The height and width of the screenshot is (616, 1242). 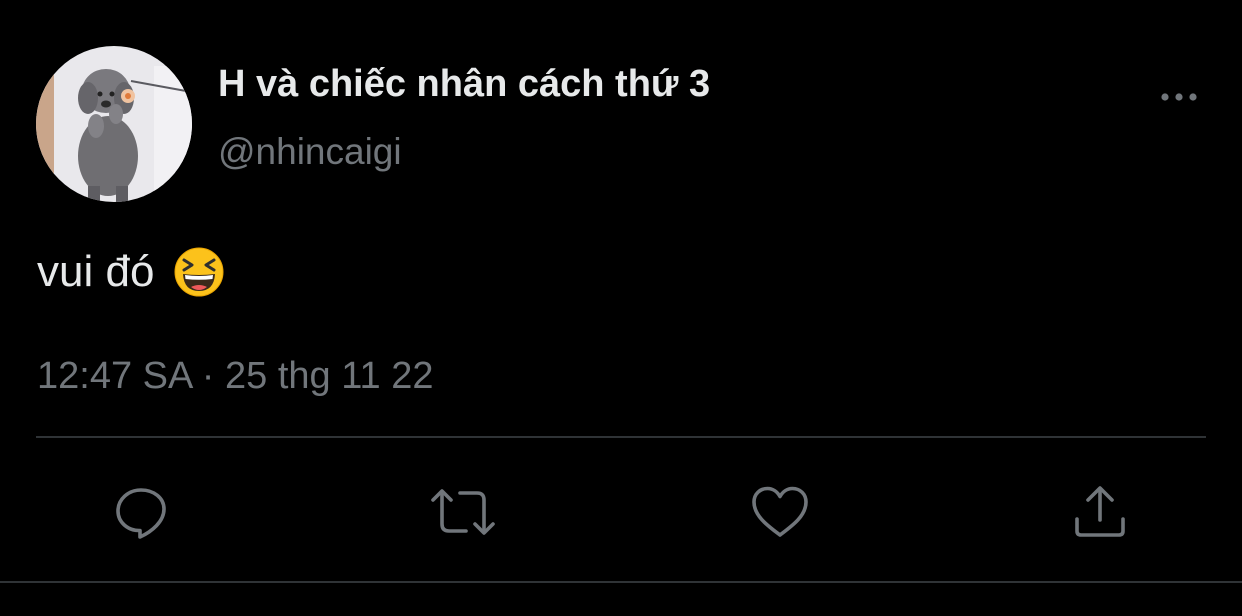 I want to click on tweet-timestamp: 12:47 SA · 25 thg 11 22, so click(x=235, y=376).